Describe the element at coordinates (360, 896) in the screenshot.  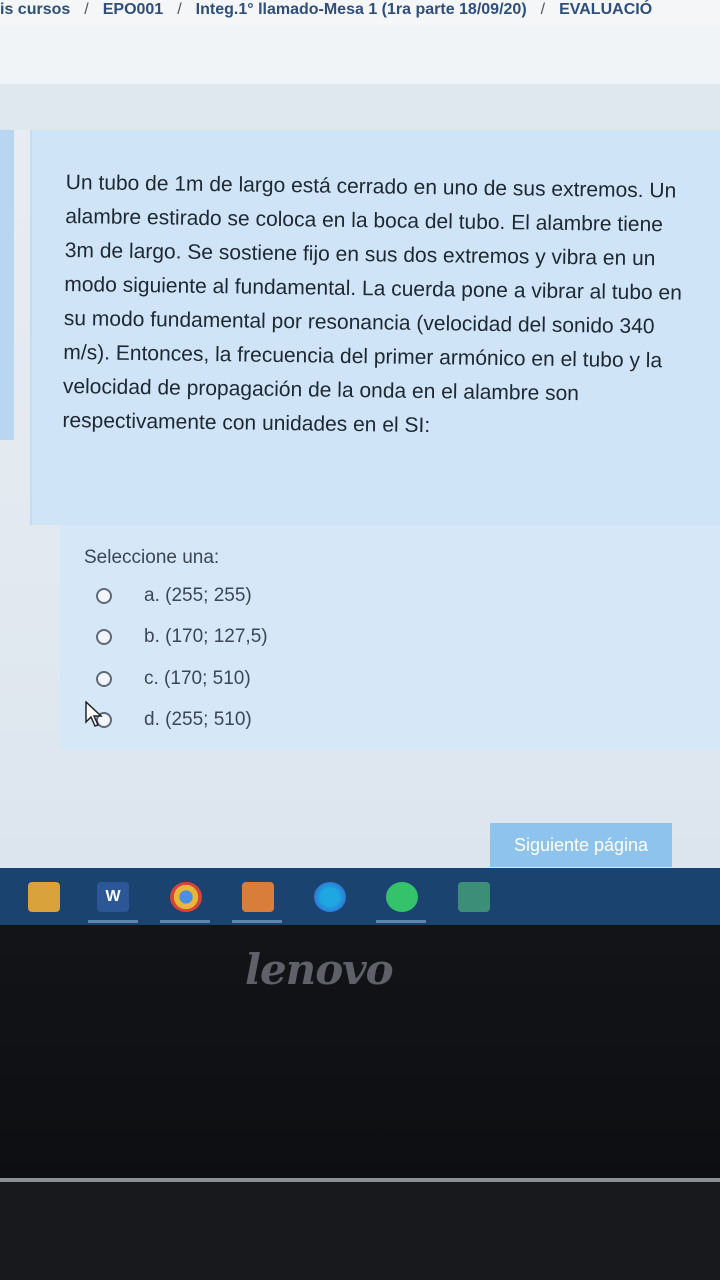
I see `taskbar: W` at that location.